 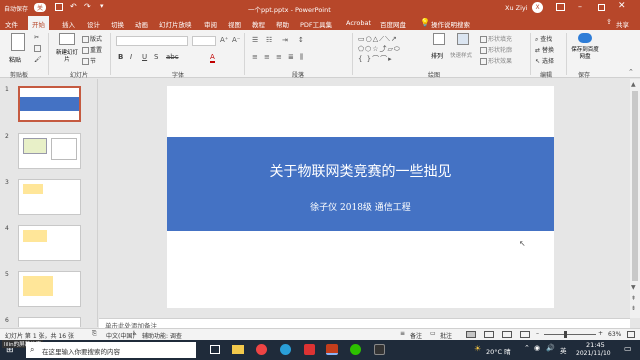 What do you see at coordinates (595, 345) in the screenshot?
I see `clock-time: 21:45` at bounding box center [595, 345].